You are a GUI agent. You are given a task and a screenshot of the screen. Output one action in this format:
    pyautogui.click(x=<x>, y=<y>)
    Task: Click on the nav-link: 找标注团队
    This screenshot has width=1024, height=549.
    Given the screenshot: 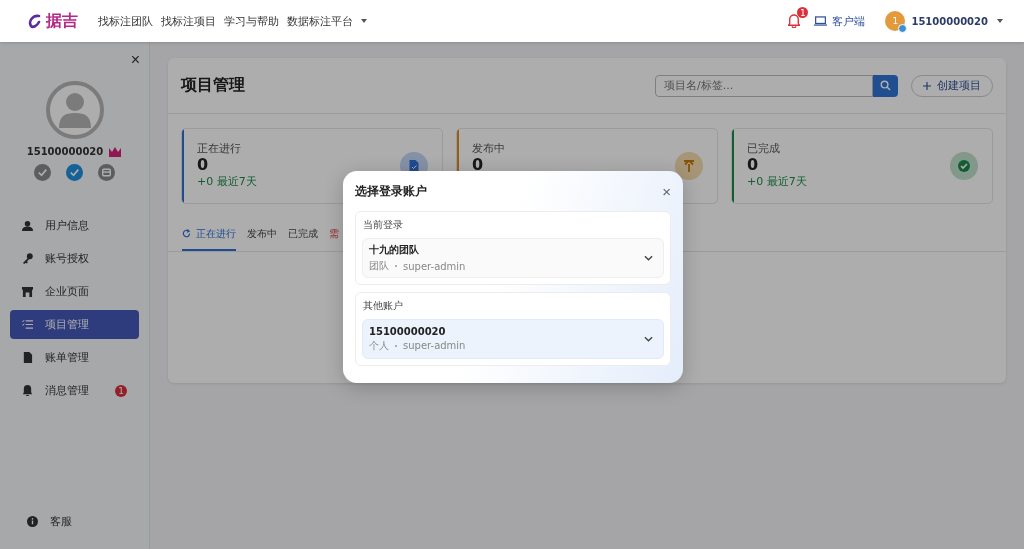 What is the action you would take?
    pyautogui.click(x=125, y=21)
    